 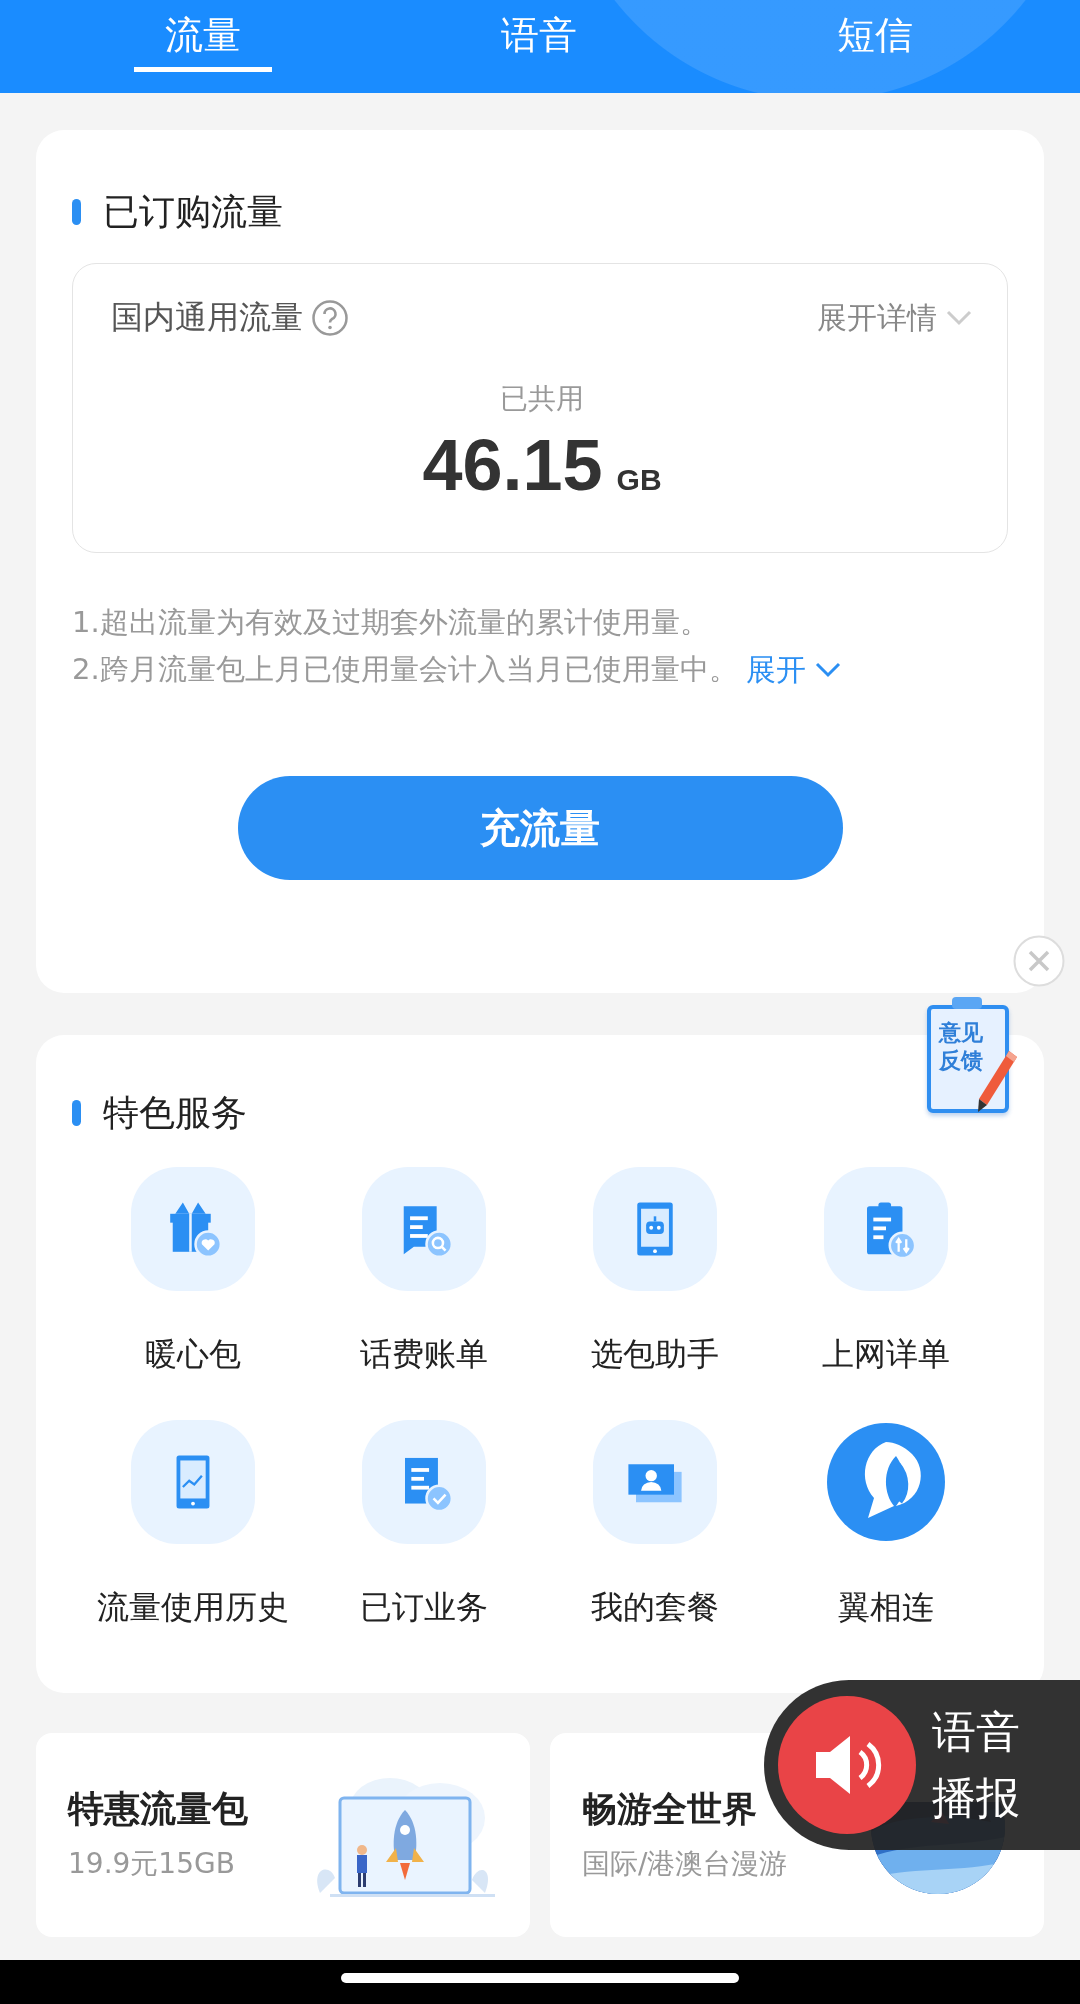 I want to click on service-label: 暖心包, so click(x=192, y=1354).